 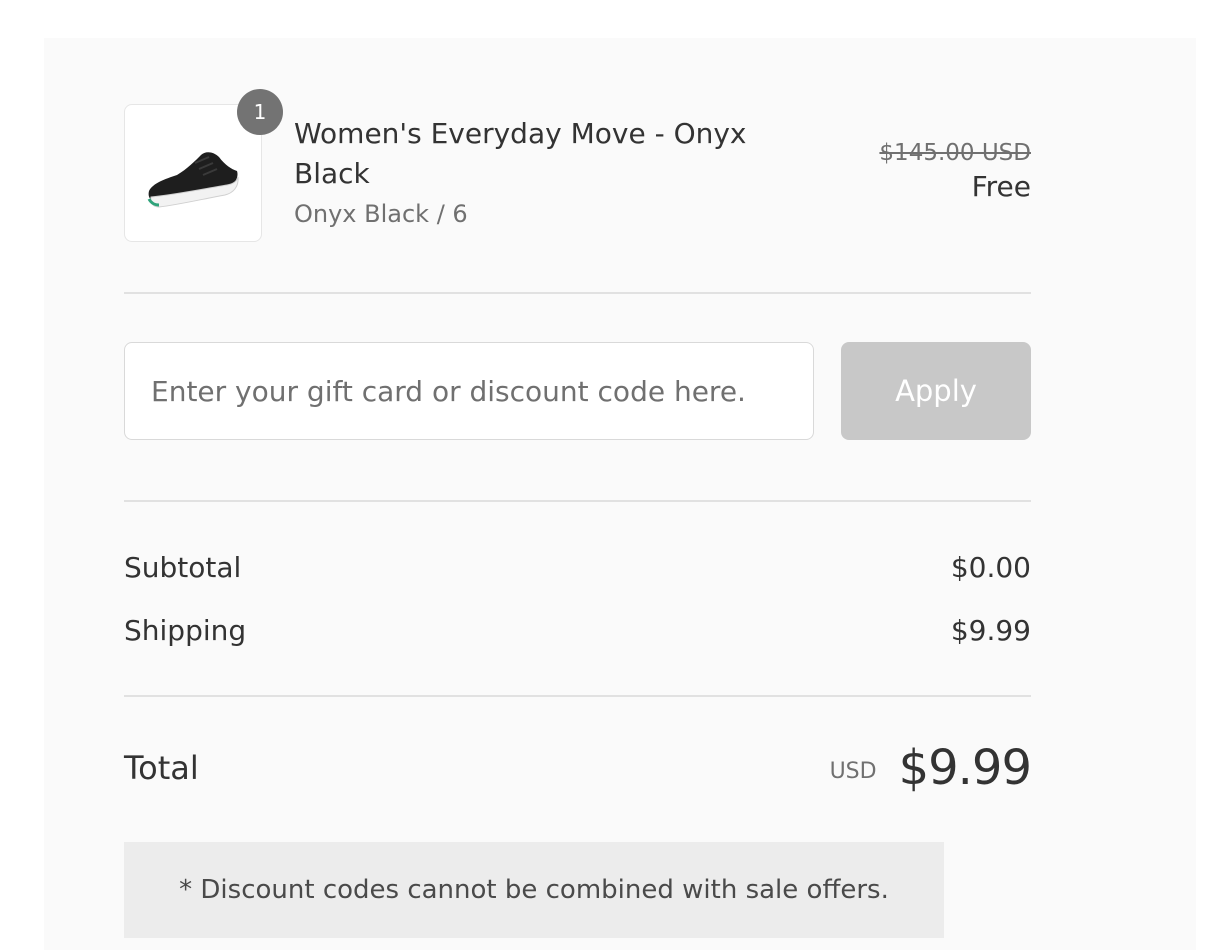 I want to click on shipping-value: $9.99, so click(x=990, y=630).